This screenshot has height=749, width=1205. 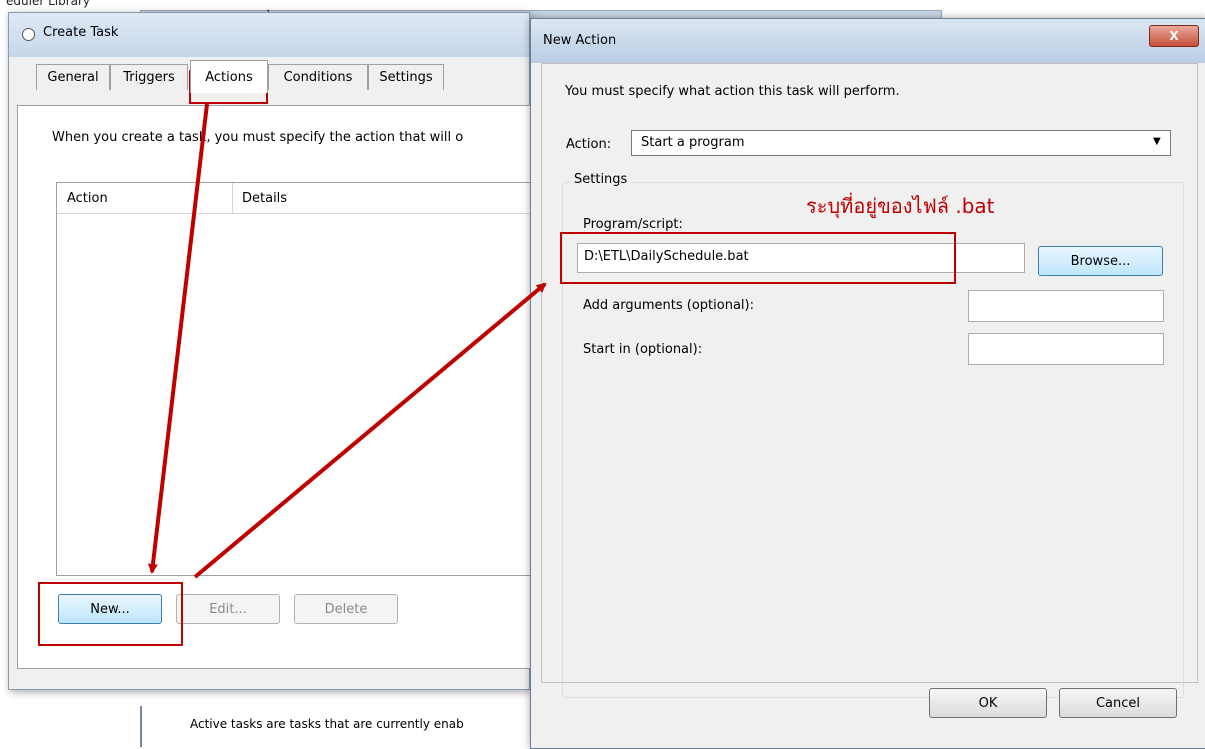 I want to click on tab-actions: Actions, so click(x=229, y=76).